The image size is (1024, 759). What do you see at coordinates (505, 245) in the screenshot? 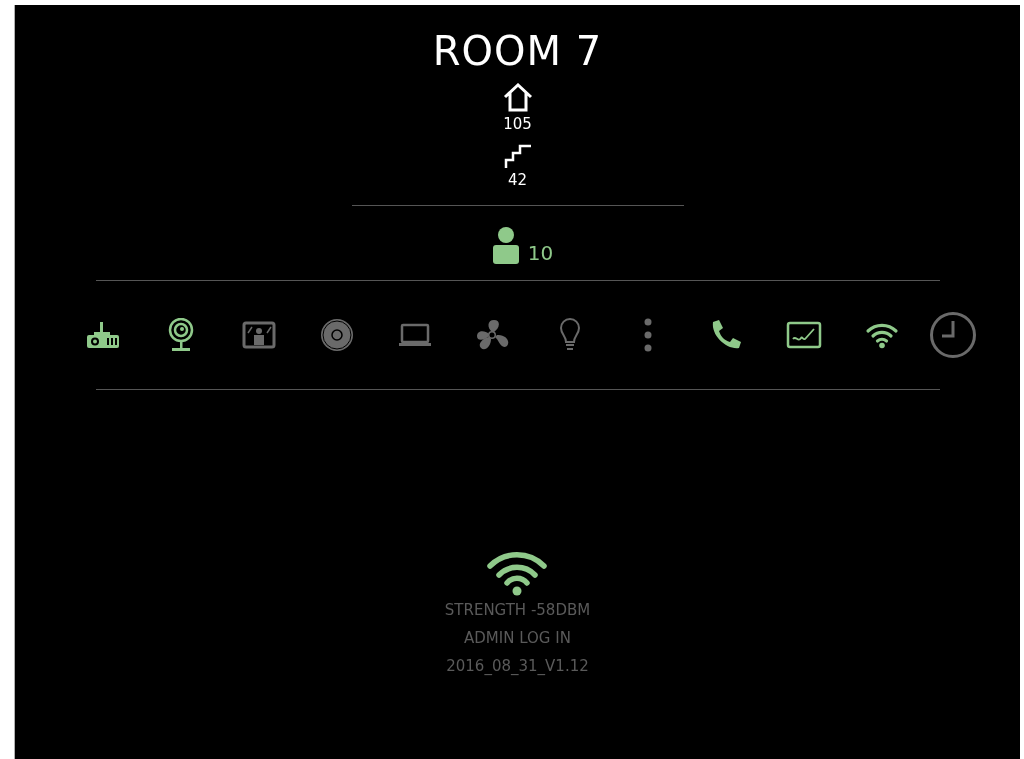
I see `person-icon` at bounding box center [505, 245].